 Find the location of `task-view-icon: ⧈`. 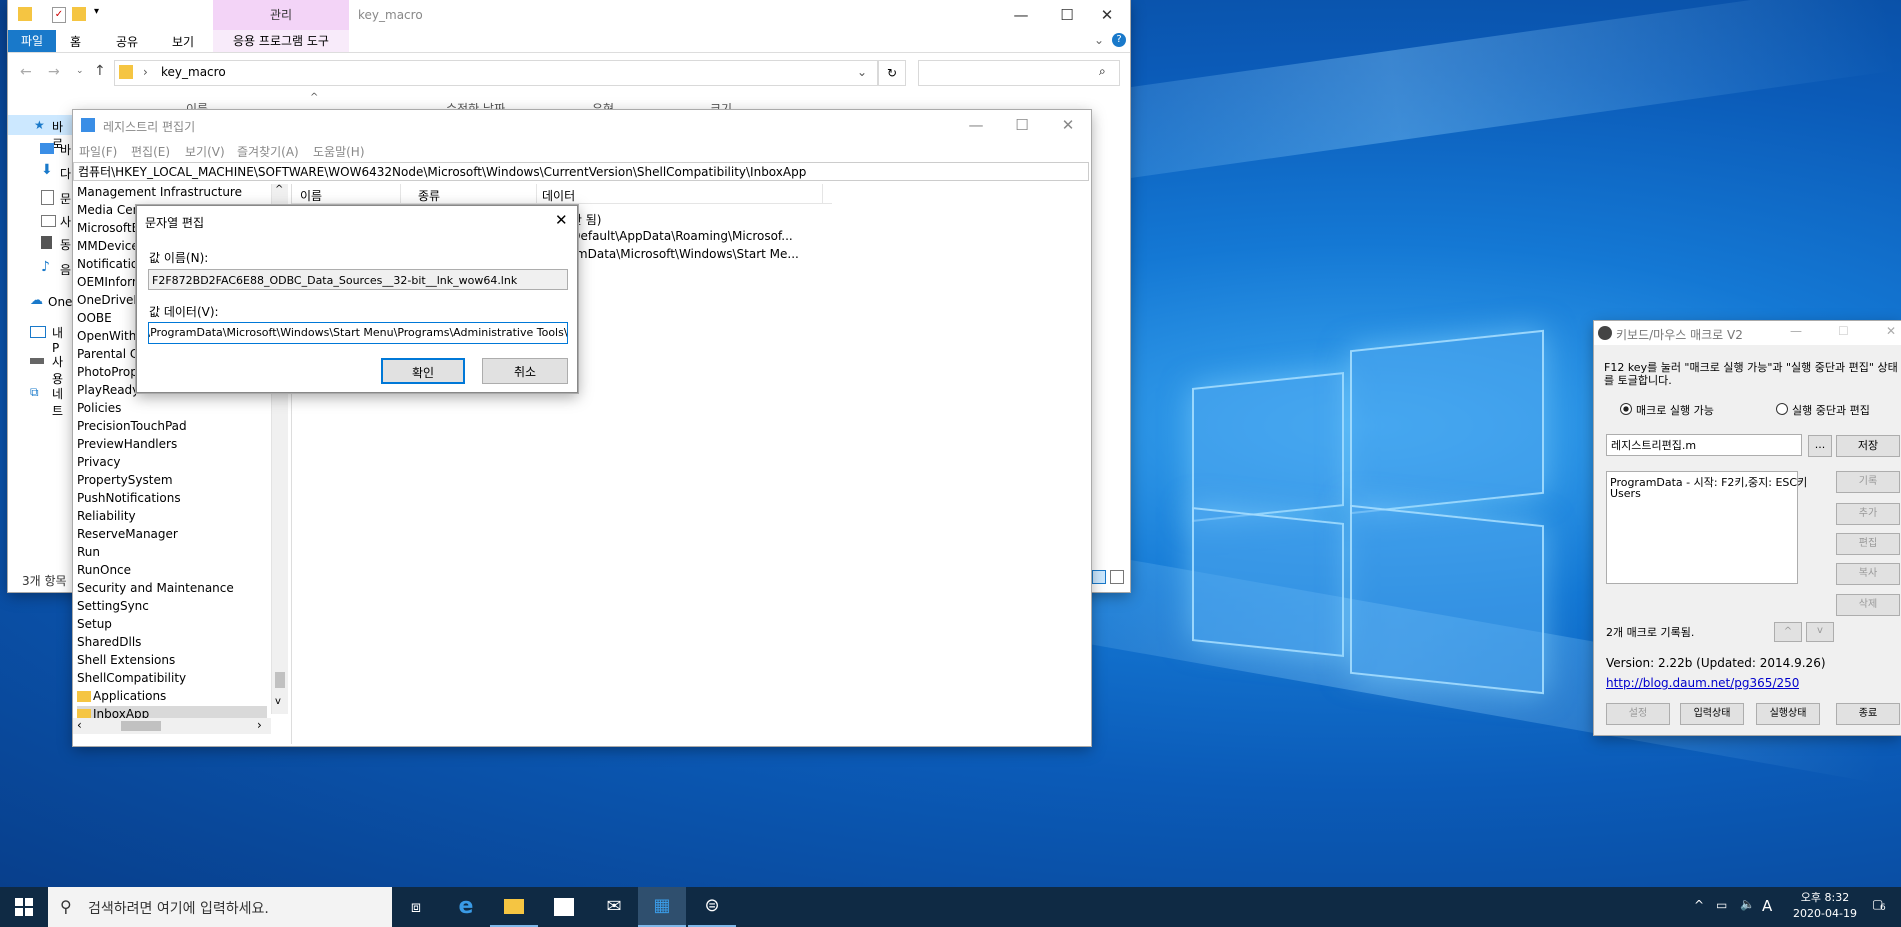

task-view-icon: ⧈ is located at coordinates (416, 907).